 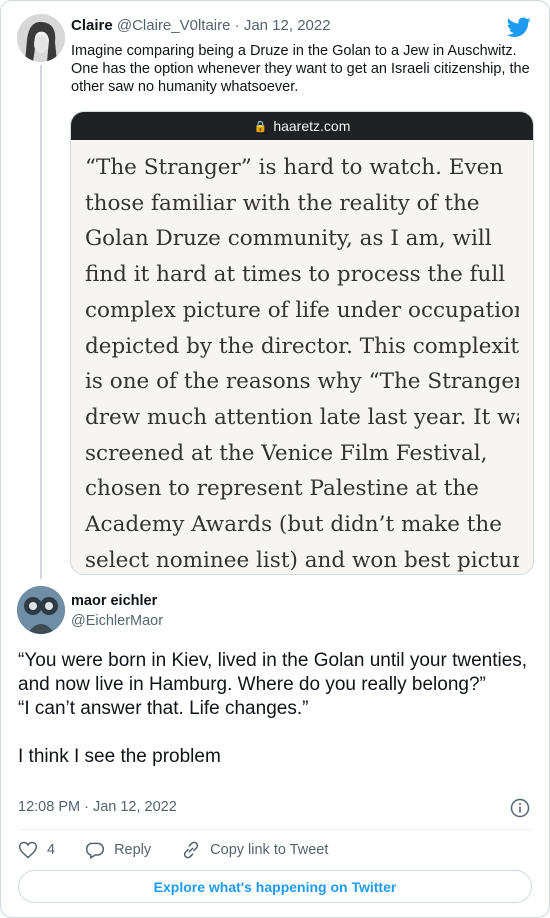 I want to click on twitter-bird-icon, so click(x=519, y=27).